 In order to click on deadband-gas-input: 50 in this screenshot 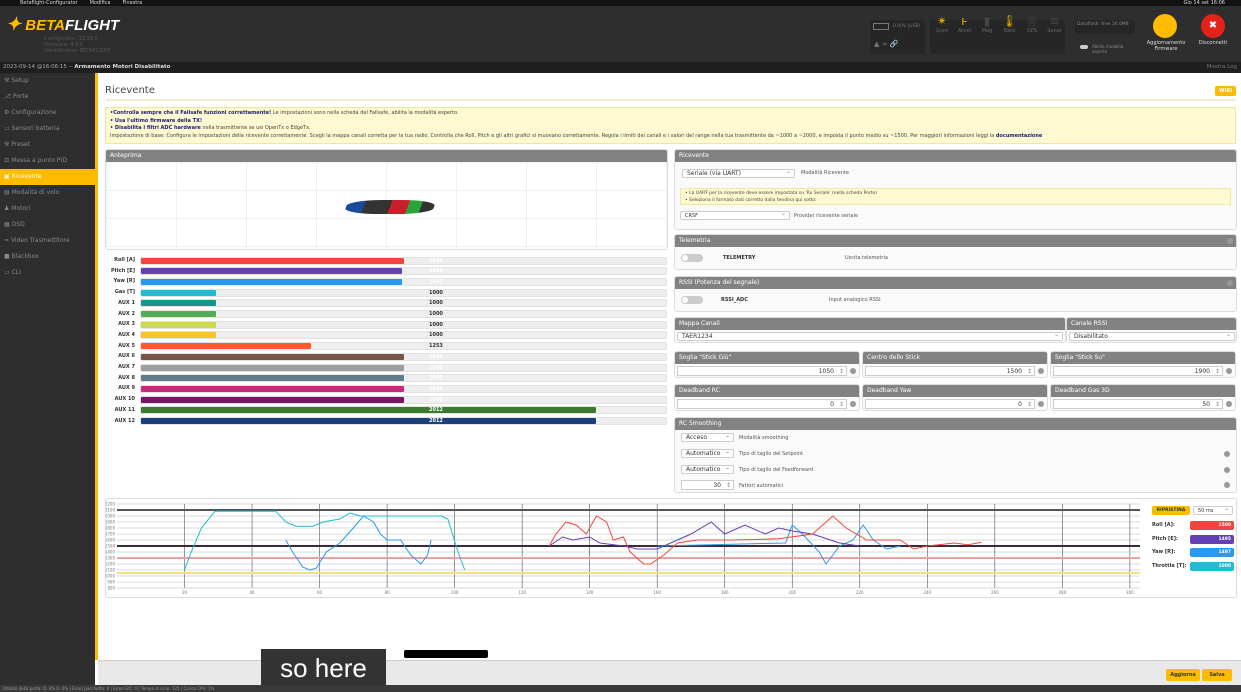, I will do `click(1138, 404)`.